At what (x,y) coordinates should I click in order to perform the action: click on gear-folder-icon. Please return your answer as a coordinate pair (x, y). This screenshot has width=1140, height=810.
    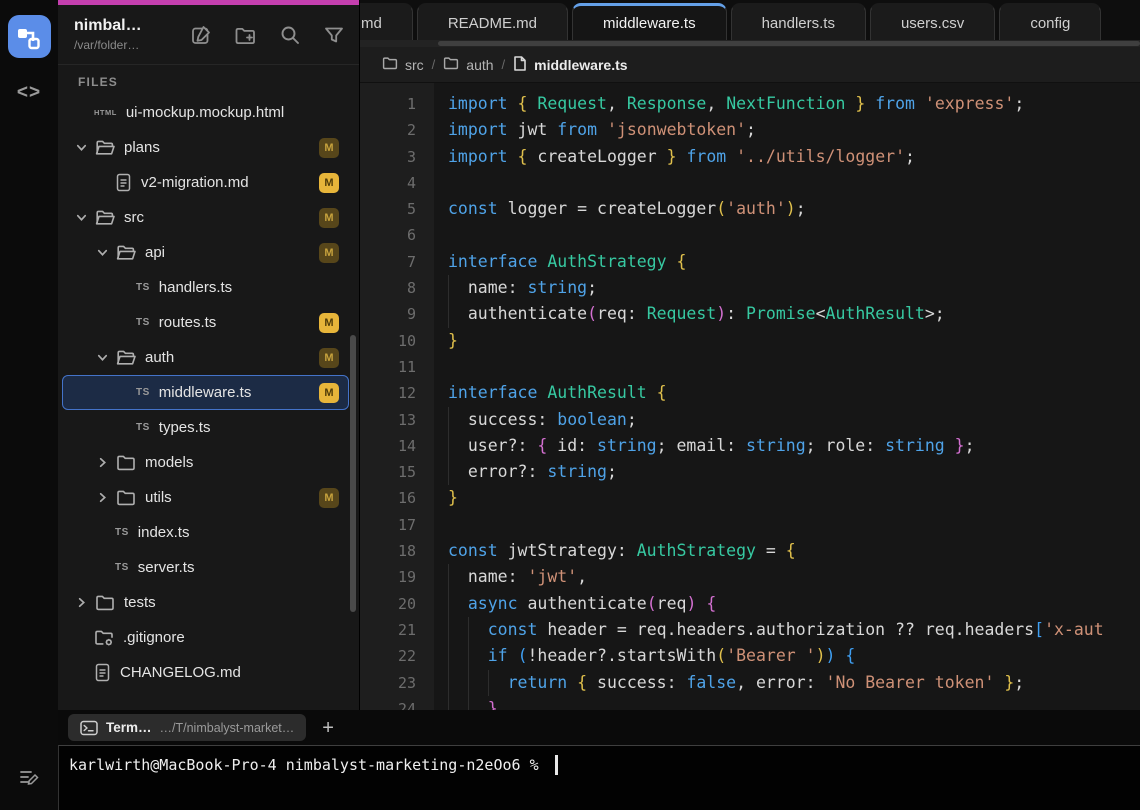
    Looking at the image, I should click on (104, 638).